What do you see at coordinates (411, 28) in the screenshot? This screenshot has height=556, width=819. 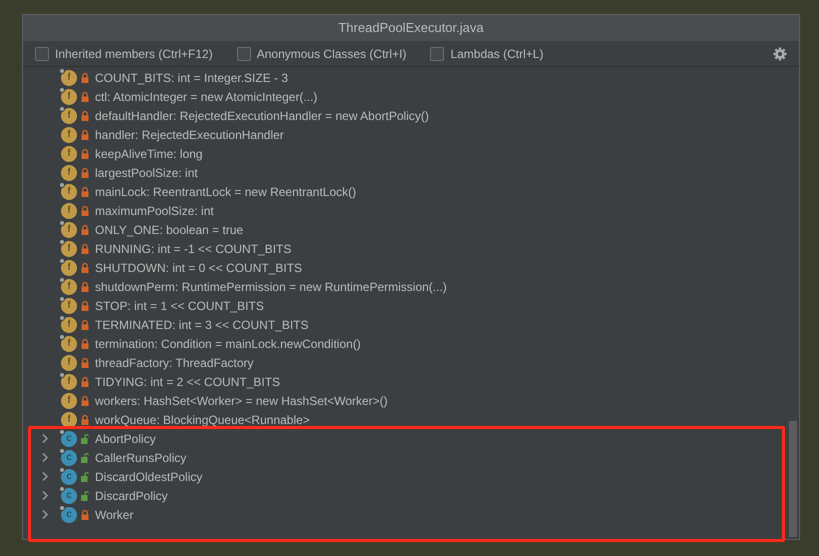 I see `window-title: ThreadPoolExecutor.java` at bounding box center [411, 28].